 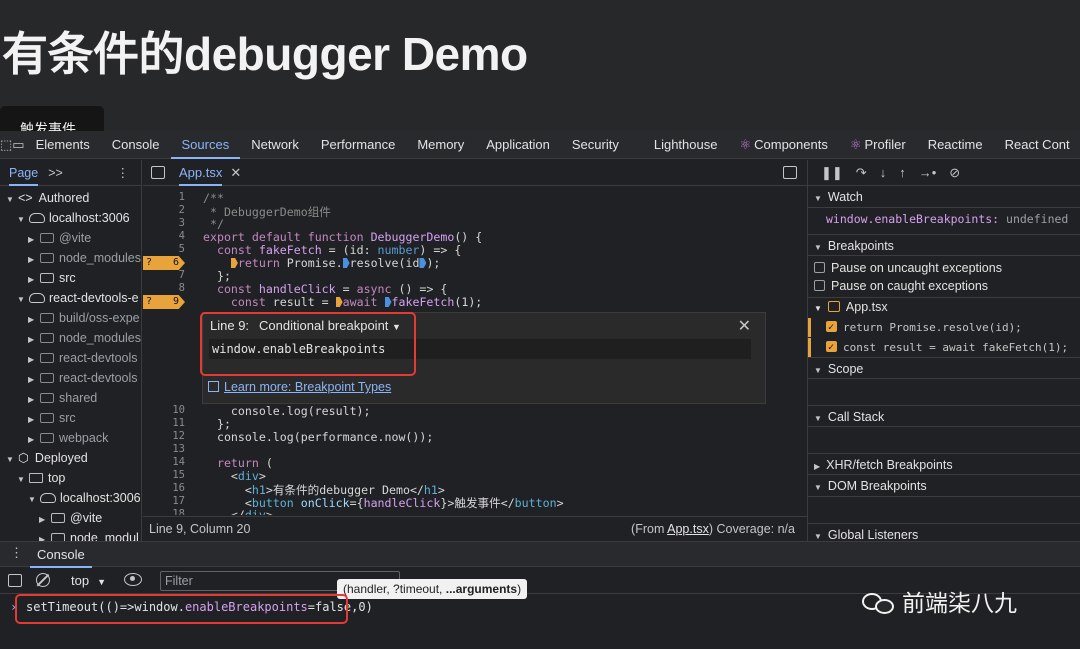 What do you see at coordinates (164, 511) in the screenshot?
I see `line-number: 18` at bounding box center [164, 511].